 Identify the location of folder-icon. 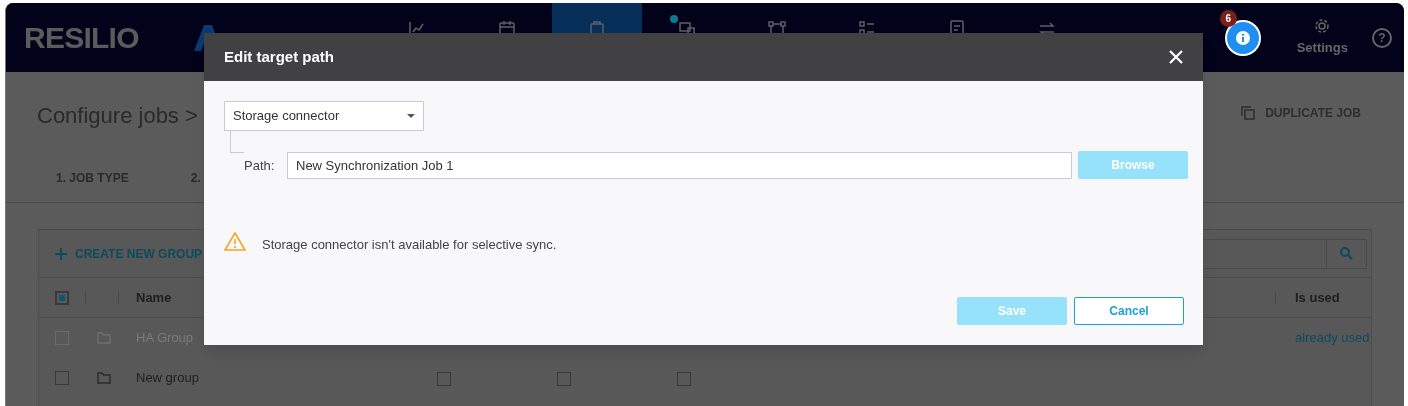
(104, 378).